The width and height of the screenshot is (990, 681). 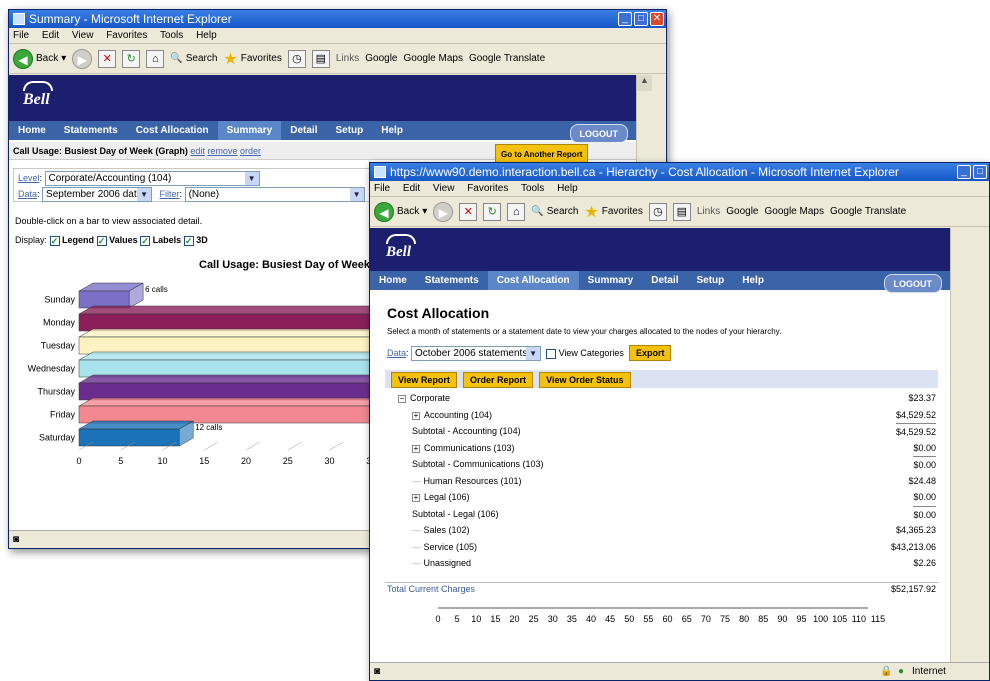 I want to click on bar-saturday, so click(x=129, y=437).